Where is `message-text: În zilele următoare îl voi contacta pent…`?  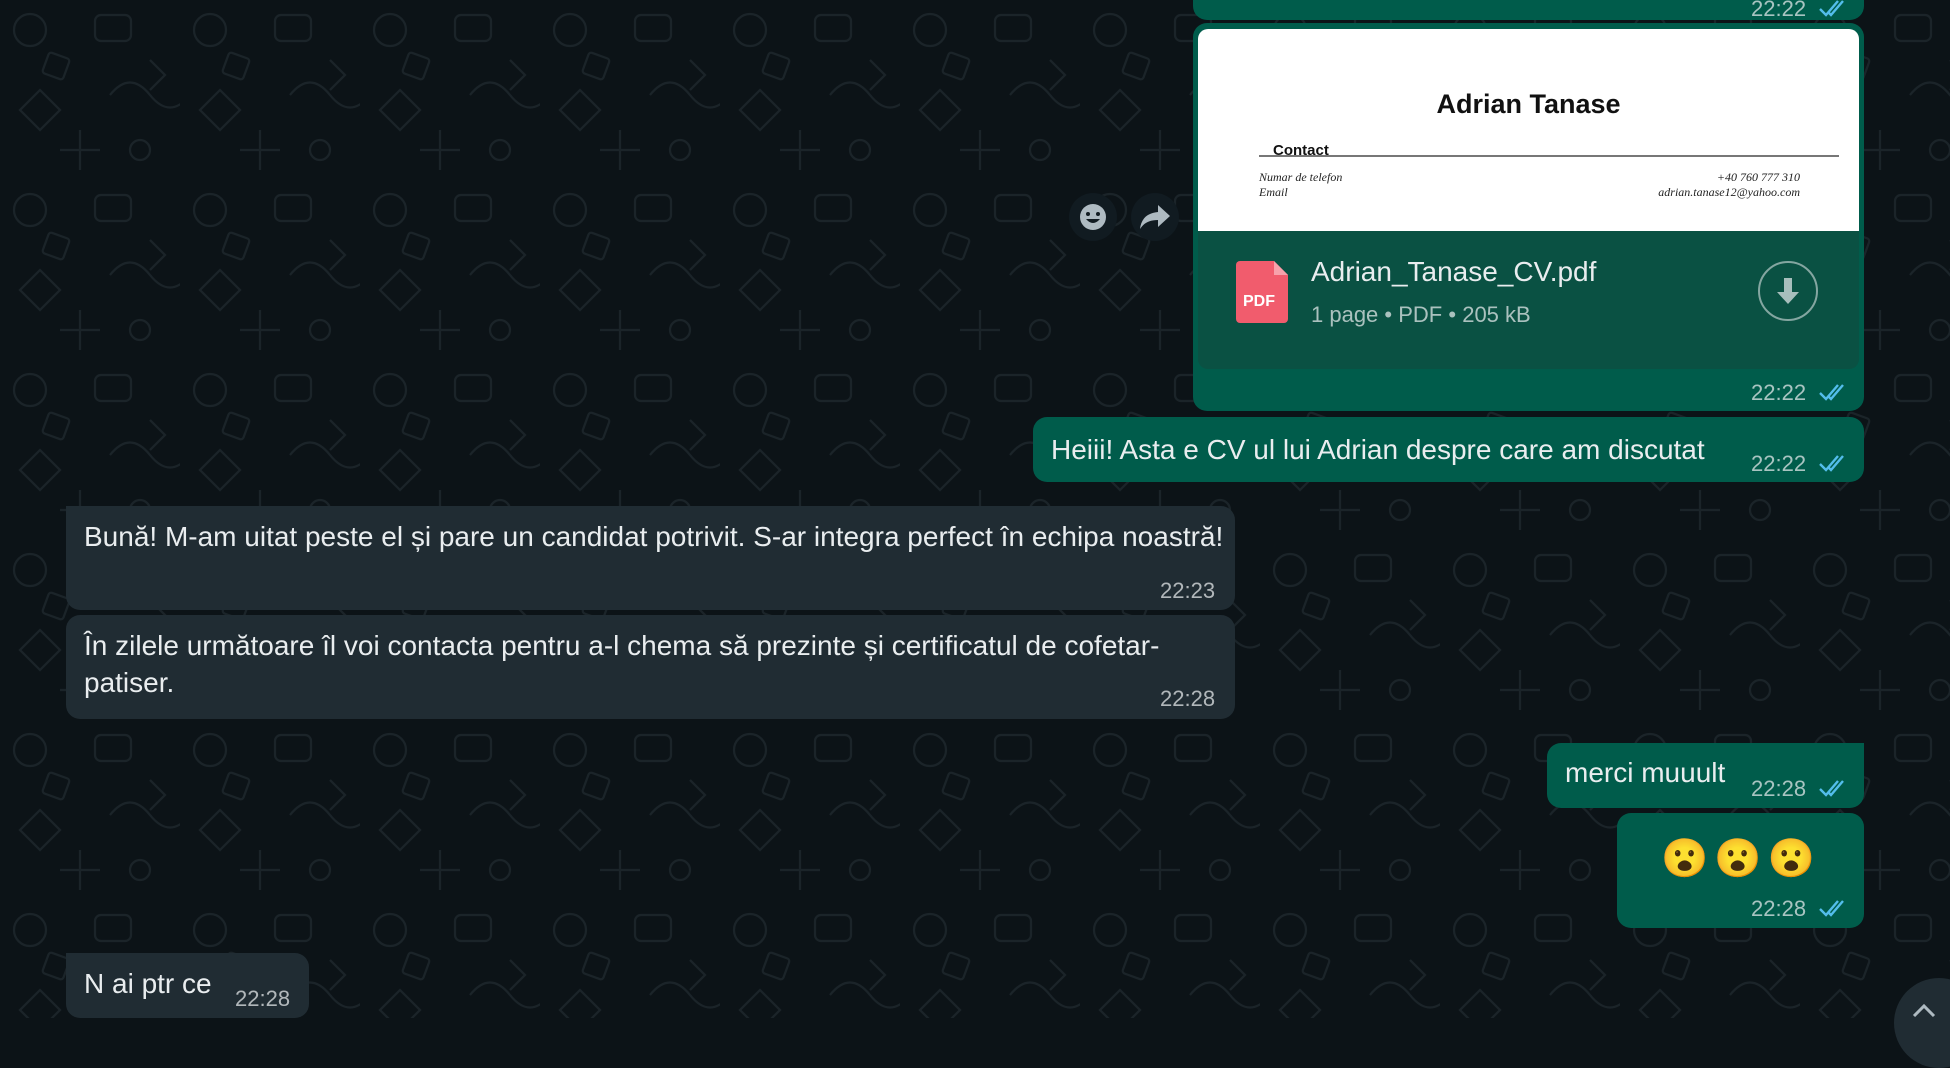
message-text: În zilele următoare îl voi contacta pent… is located at coordinates (622, 664).